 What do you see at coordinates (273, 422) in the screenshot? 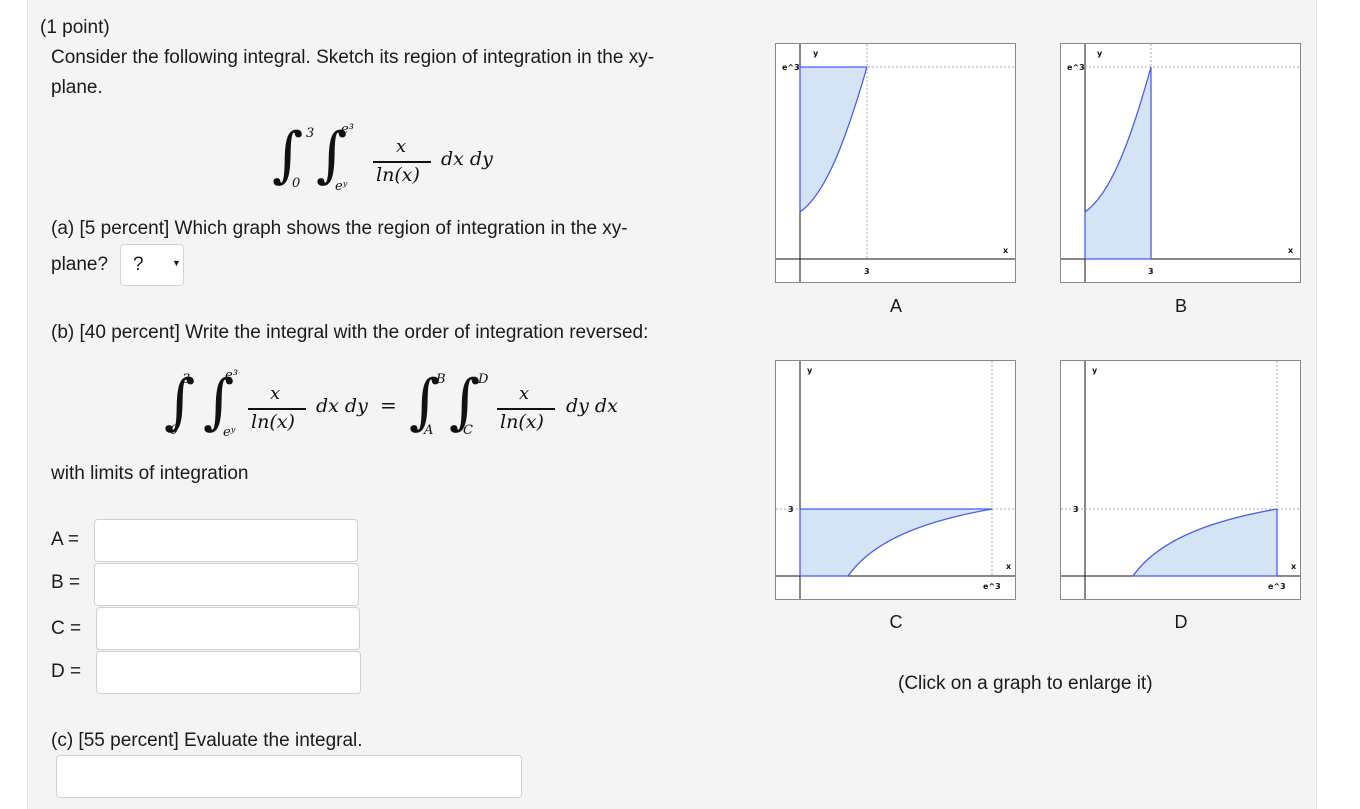
I see `left-denominator: ln(x)` at bounding box center [273, 422].